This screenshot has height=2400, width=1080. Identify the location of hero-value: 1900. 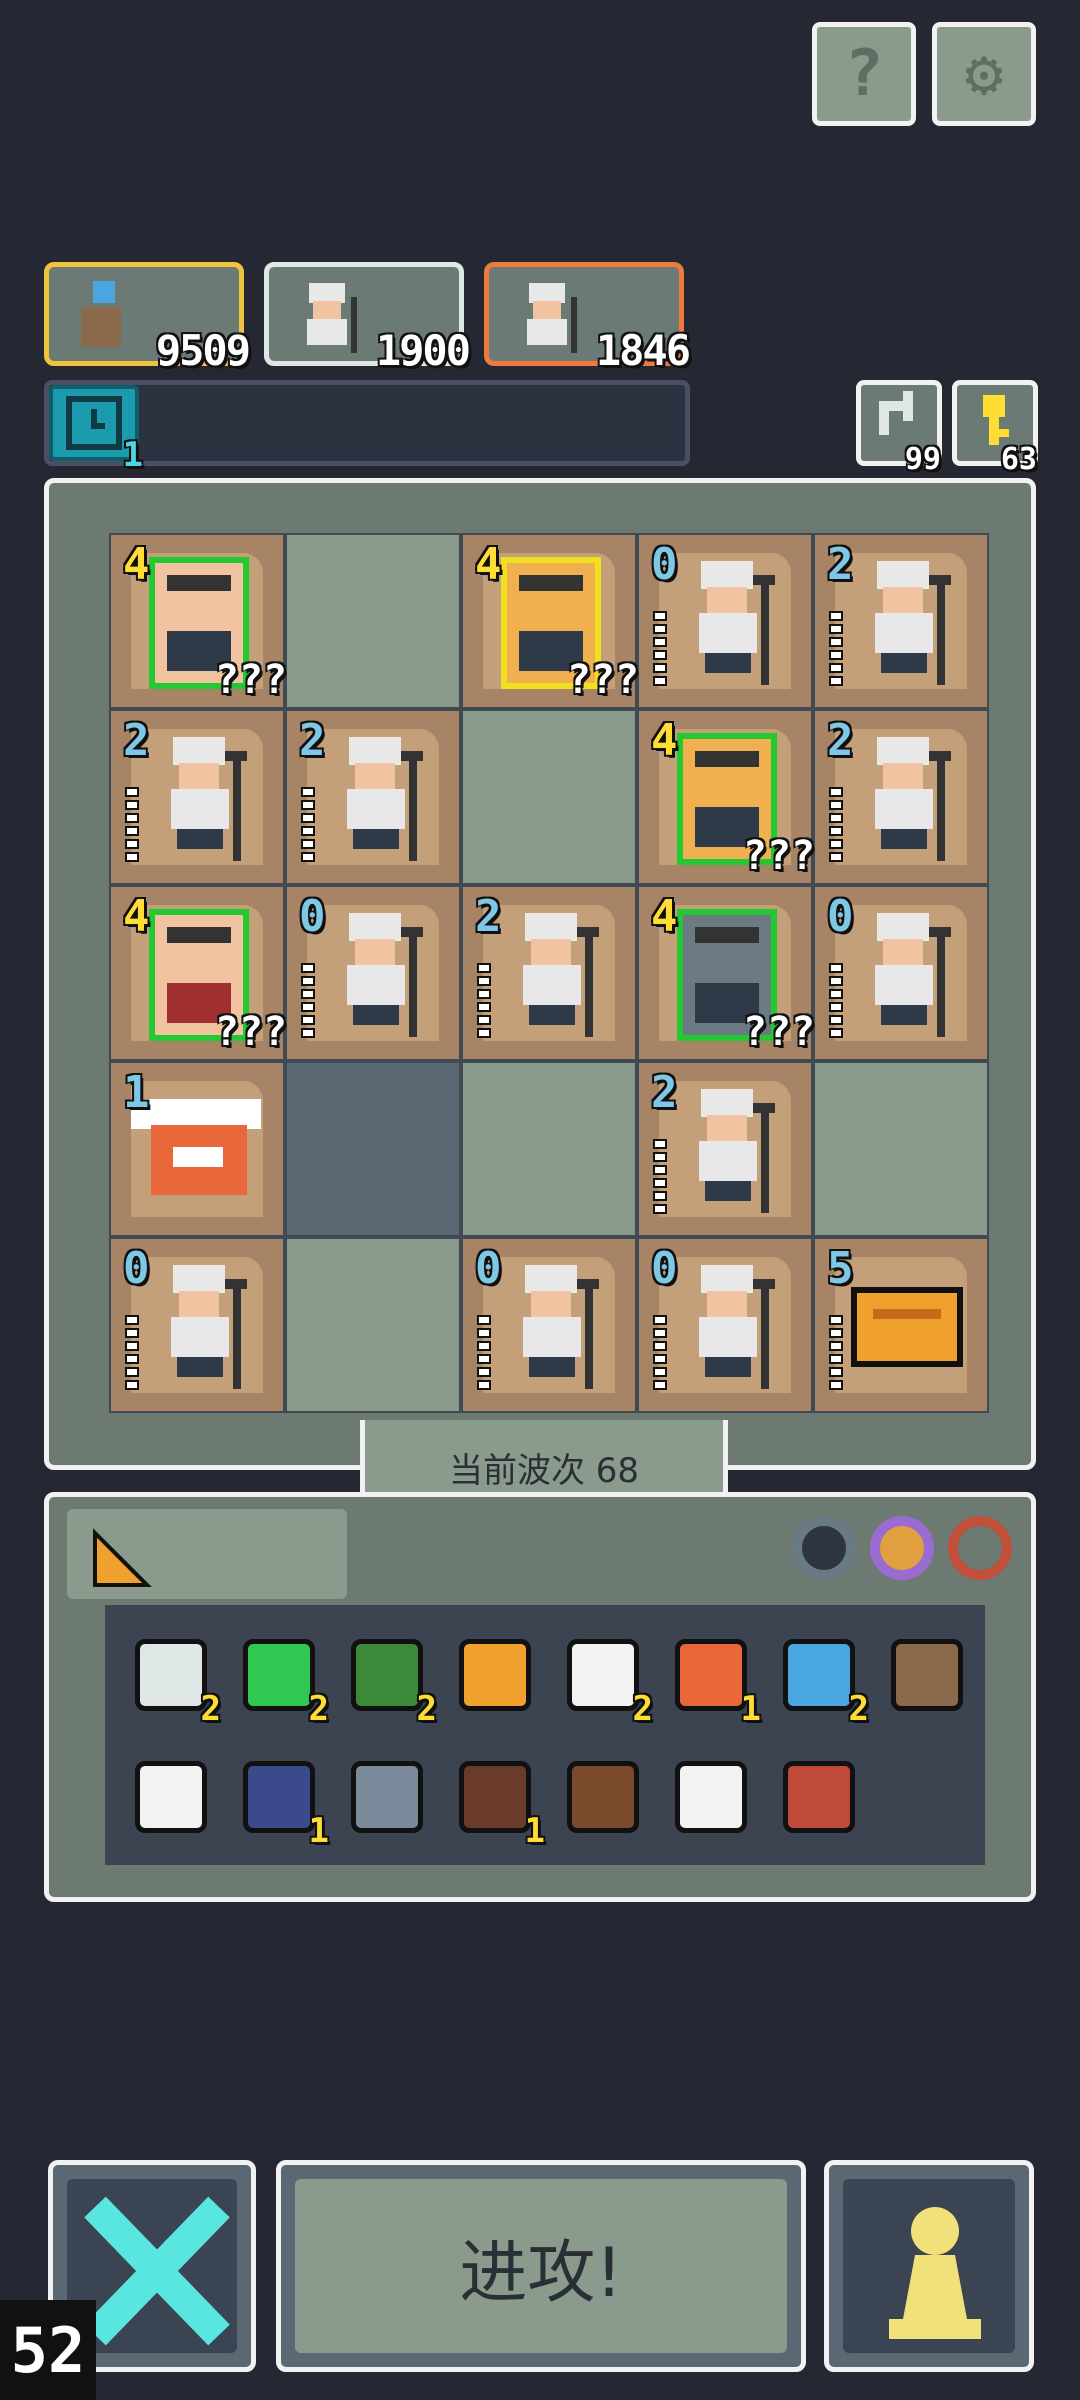
(423, 350).